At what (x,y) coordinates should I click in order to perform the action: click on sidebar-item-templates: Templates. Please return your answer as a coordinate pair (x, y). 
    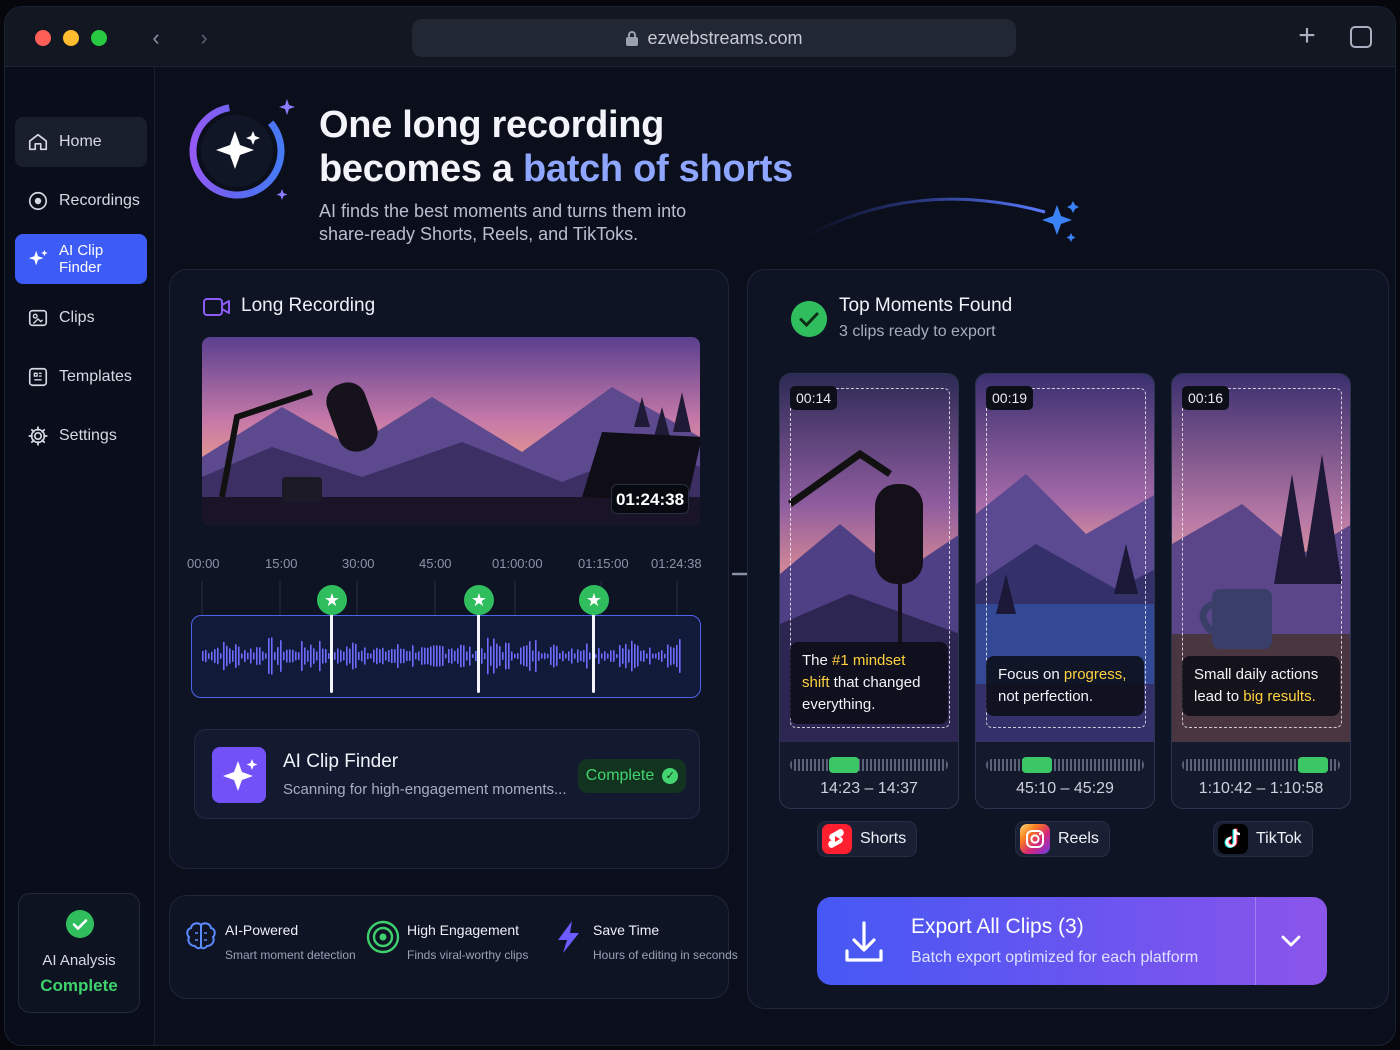
    Looking at the image, I should click on (81, 377).